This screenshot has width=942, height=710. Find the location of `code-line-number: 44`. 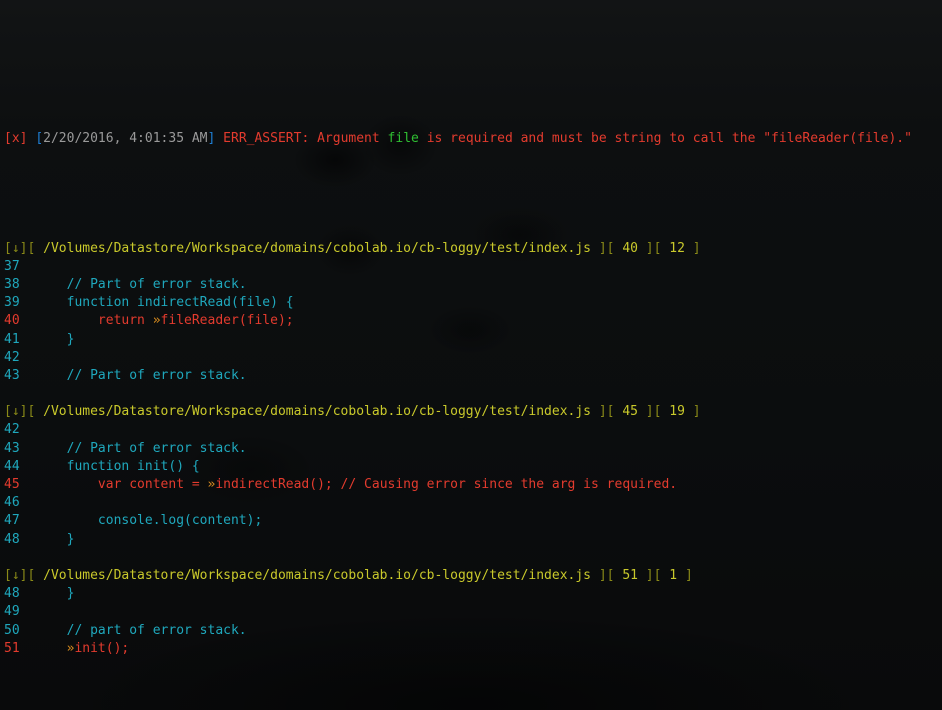

code-line-number: 44 is located at coordinates (20, 466).